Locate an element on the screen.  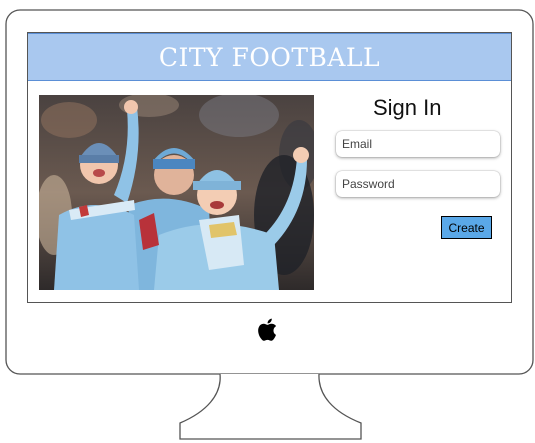
password-field is located at coordinates (418, 184).